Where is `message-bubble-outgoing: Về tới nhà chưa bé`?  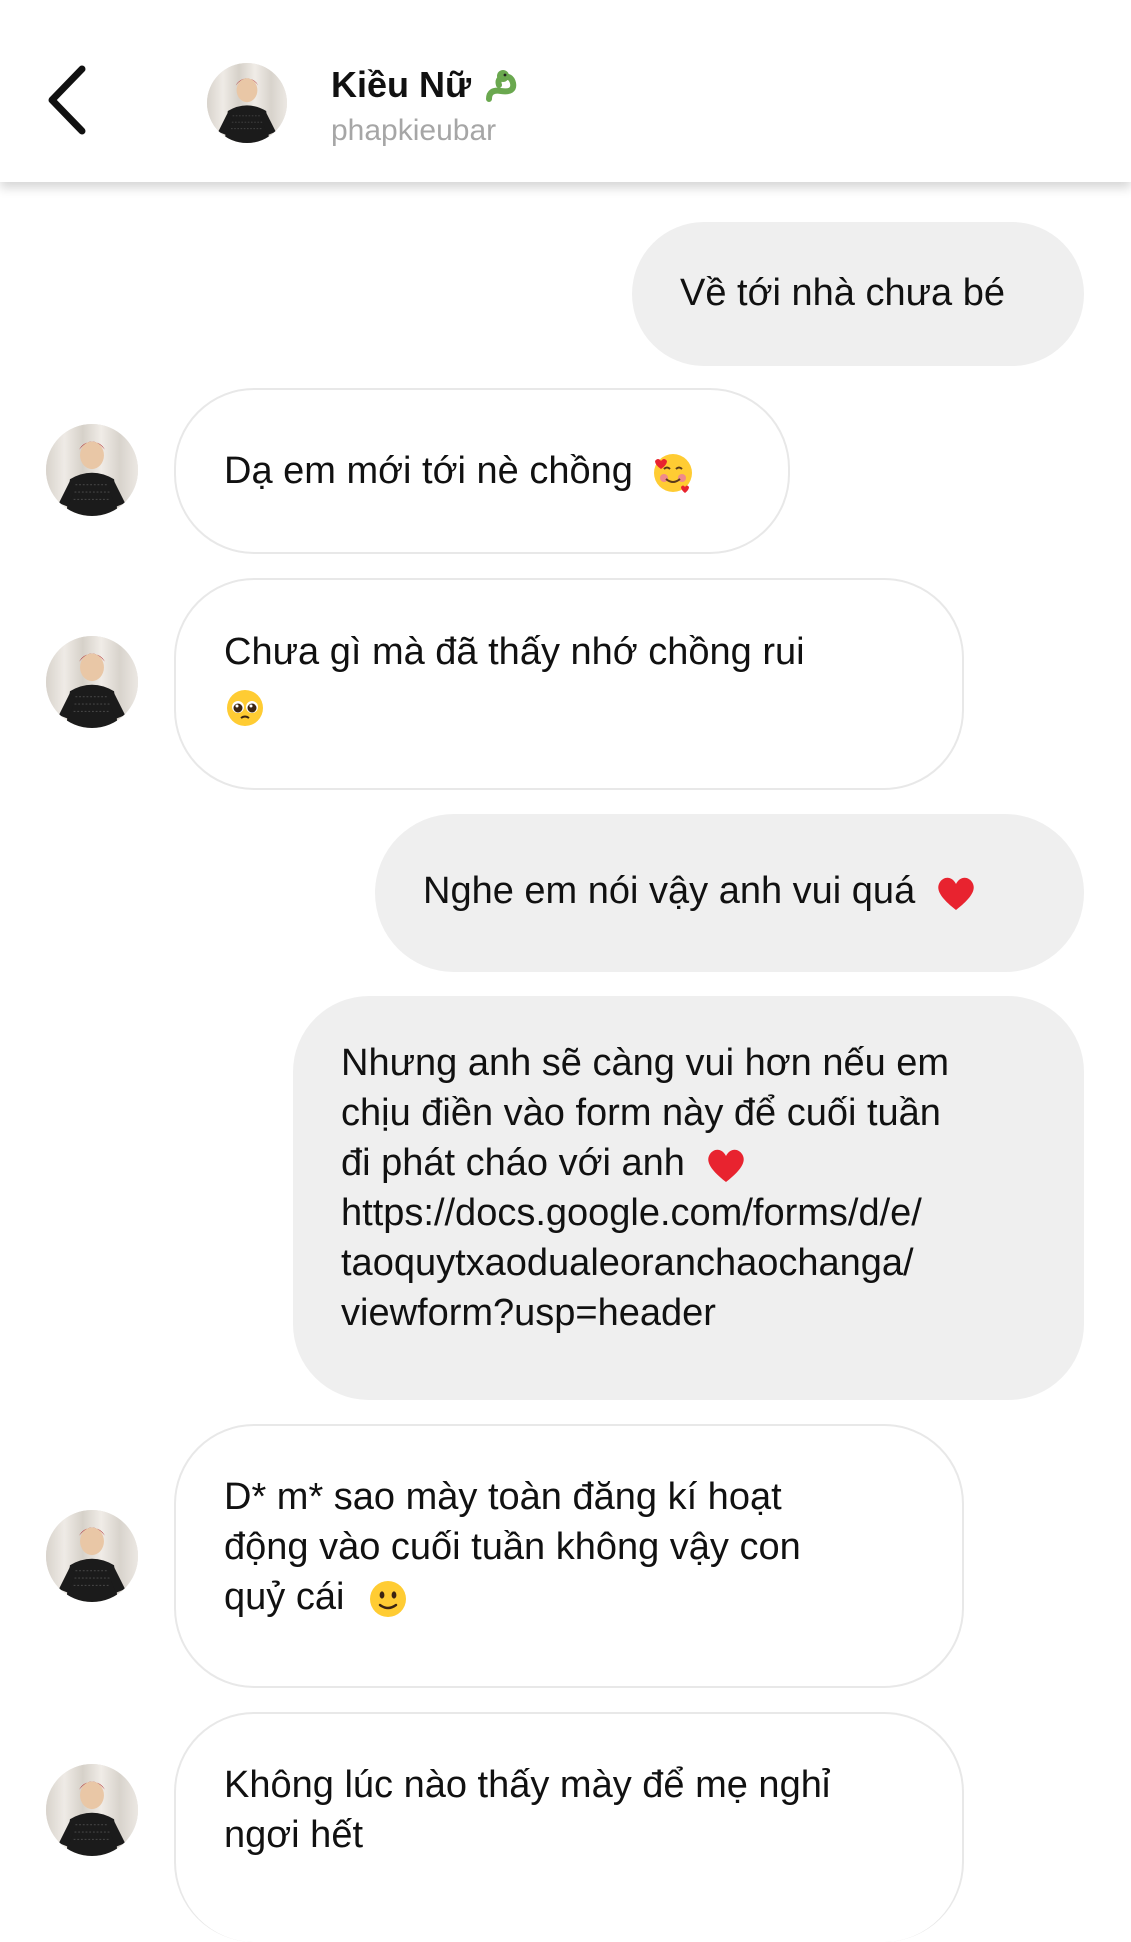
message-bubble-outgoing: Về tới nhà chưa bé is located at coordinates (858, 294).